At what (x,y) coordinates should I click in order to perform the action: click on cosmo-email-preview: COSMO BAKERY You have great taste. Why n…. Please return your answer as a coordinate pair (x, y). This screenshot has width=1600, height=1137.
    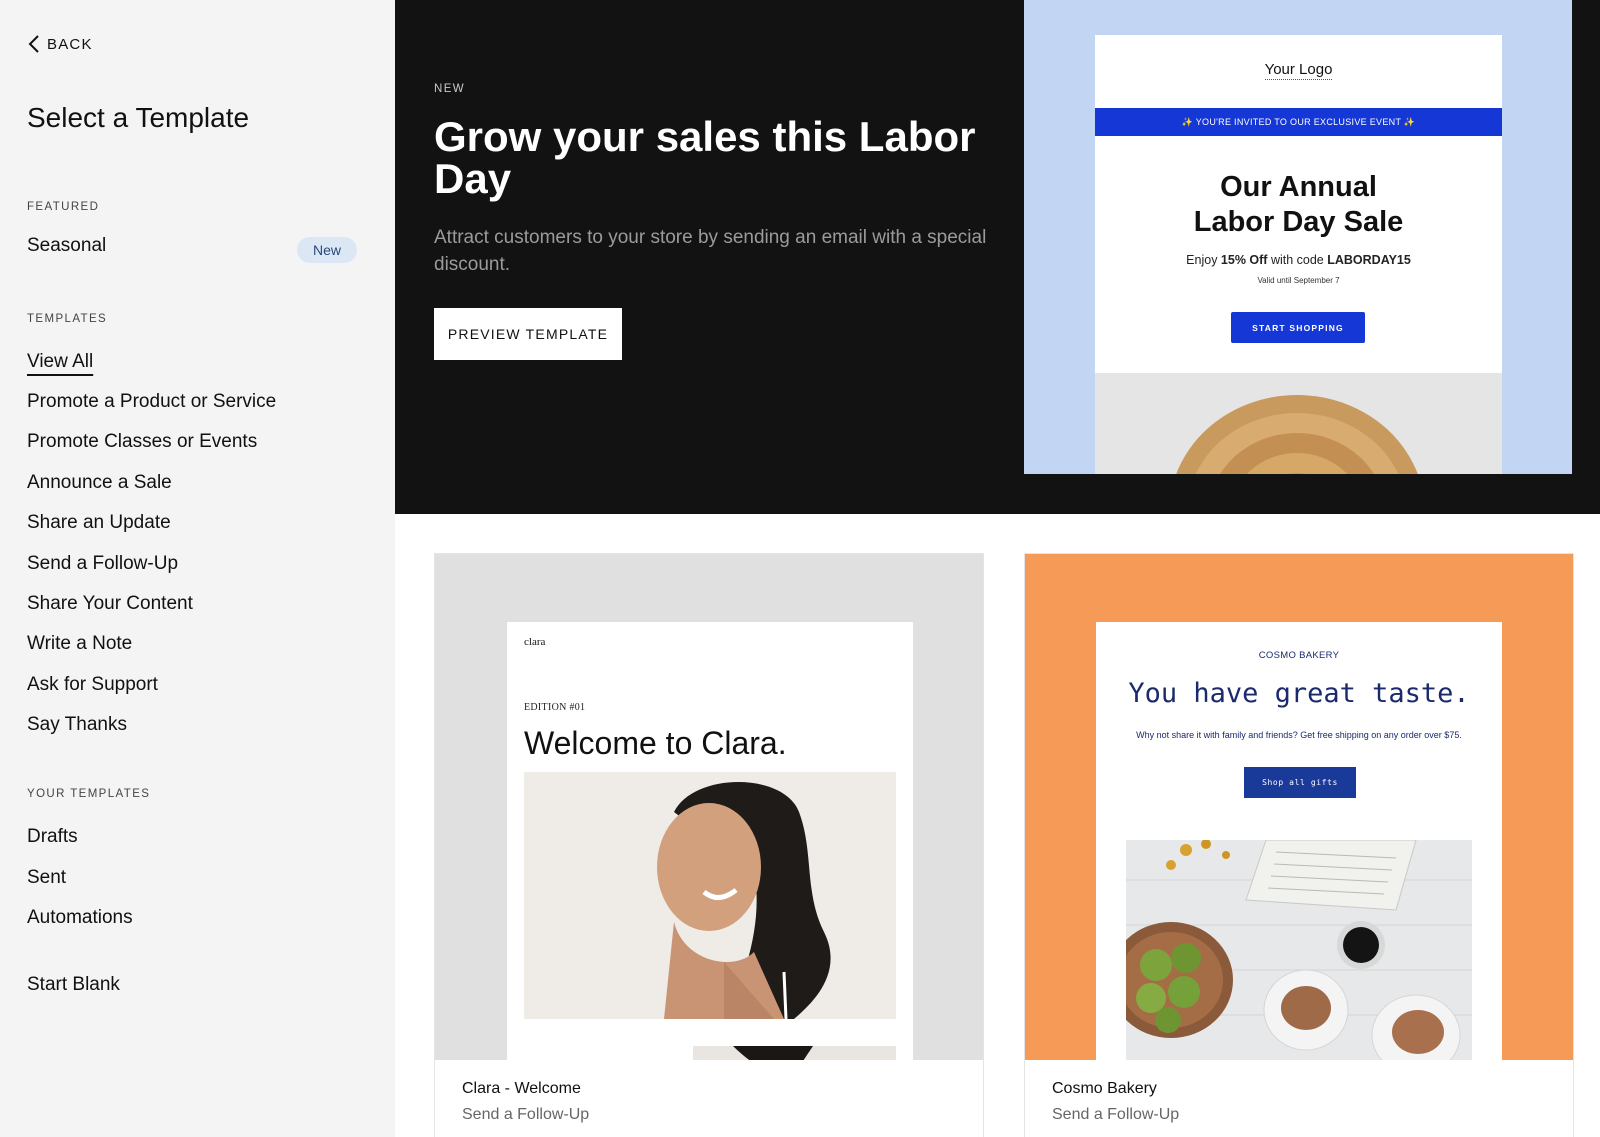
    Looking at the image, I should click on (1299, 841).